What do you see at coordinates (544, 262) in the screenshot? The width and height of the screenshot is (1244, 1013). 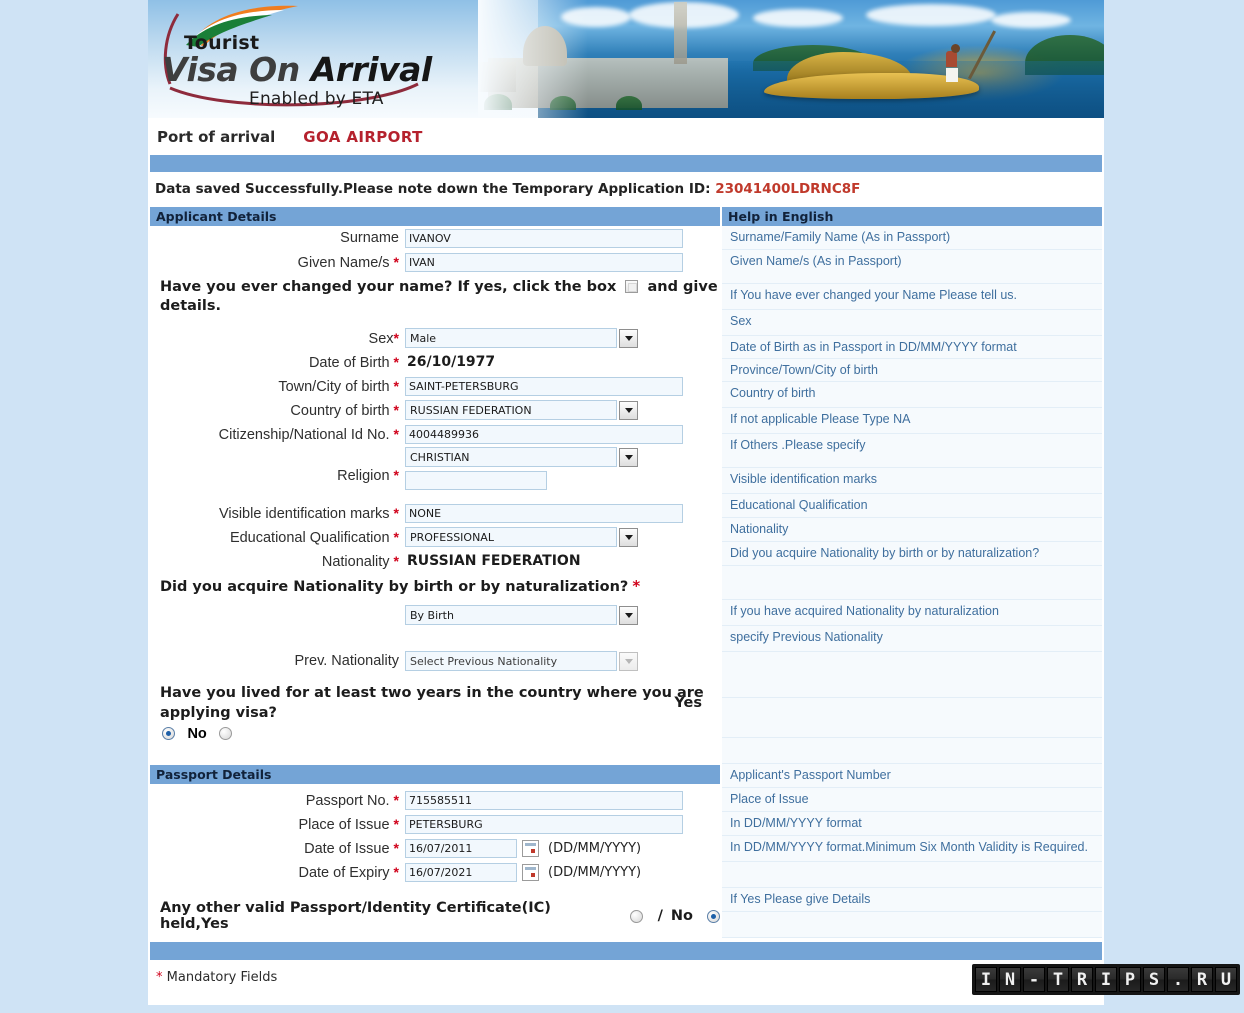 I see `given-name-input` at bounding box center [544, 262].